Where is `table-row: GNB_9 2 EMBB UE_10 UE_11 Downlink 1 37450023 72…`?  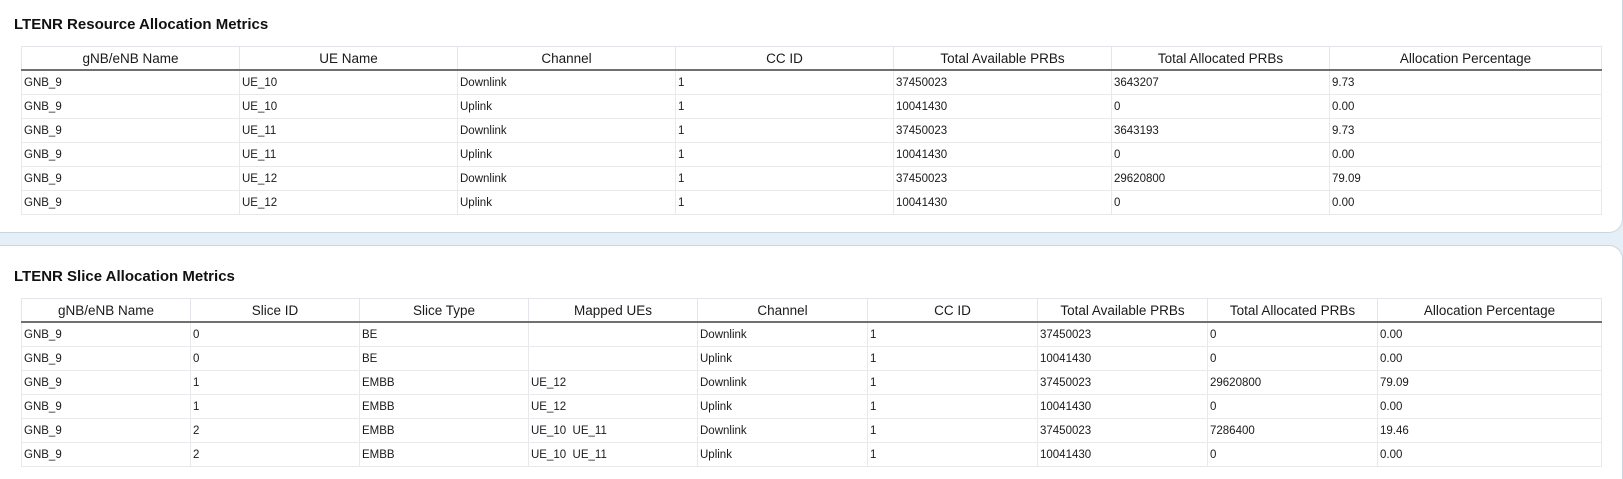
table-row: GNB_9 2 EMBB UE_10 UE_11 Downlink 1 37450023 72… is located at coordinates (811, 430).